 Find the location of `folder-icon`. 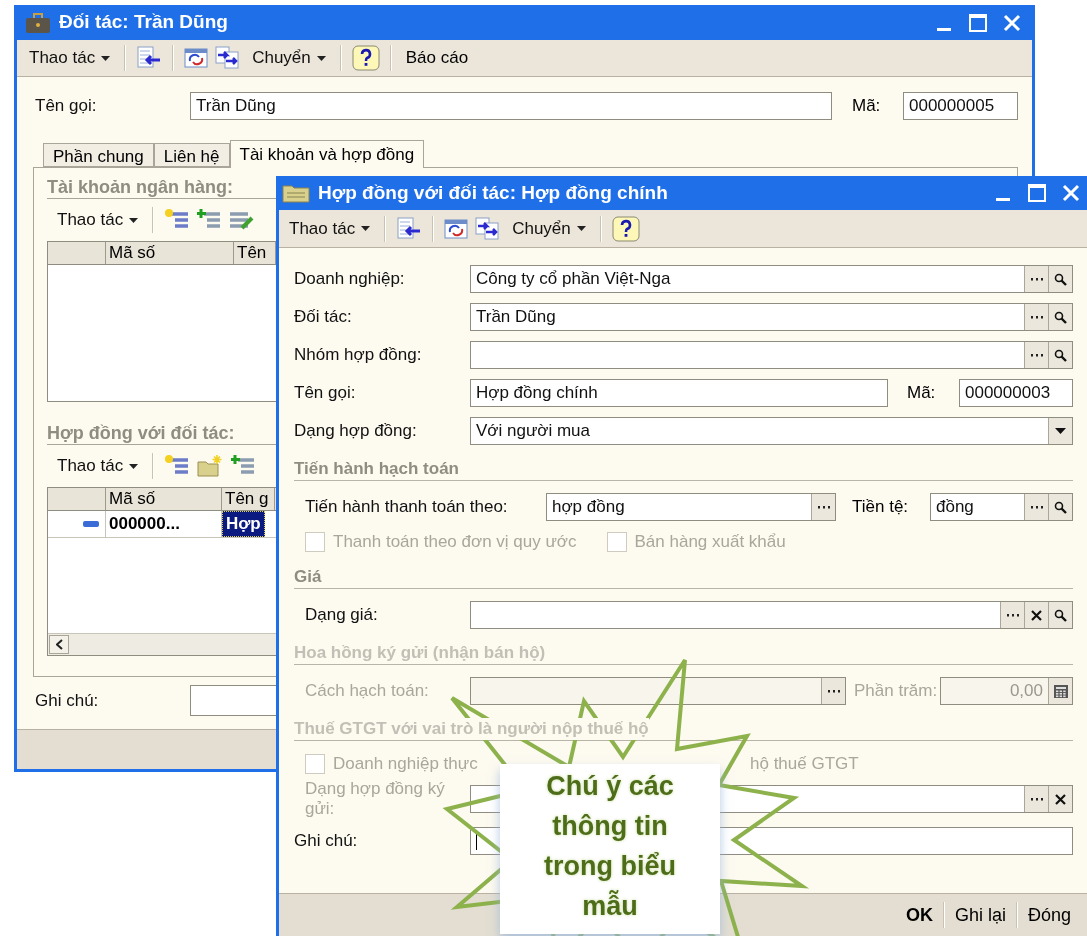

folder-icon is located at coordinates (296, 193).